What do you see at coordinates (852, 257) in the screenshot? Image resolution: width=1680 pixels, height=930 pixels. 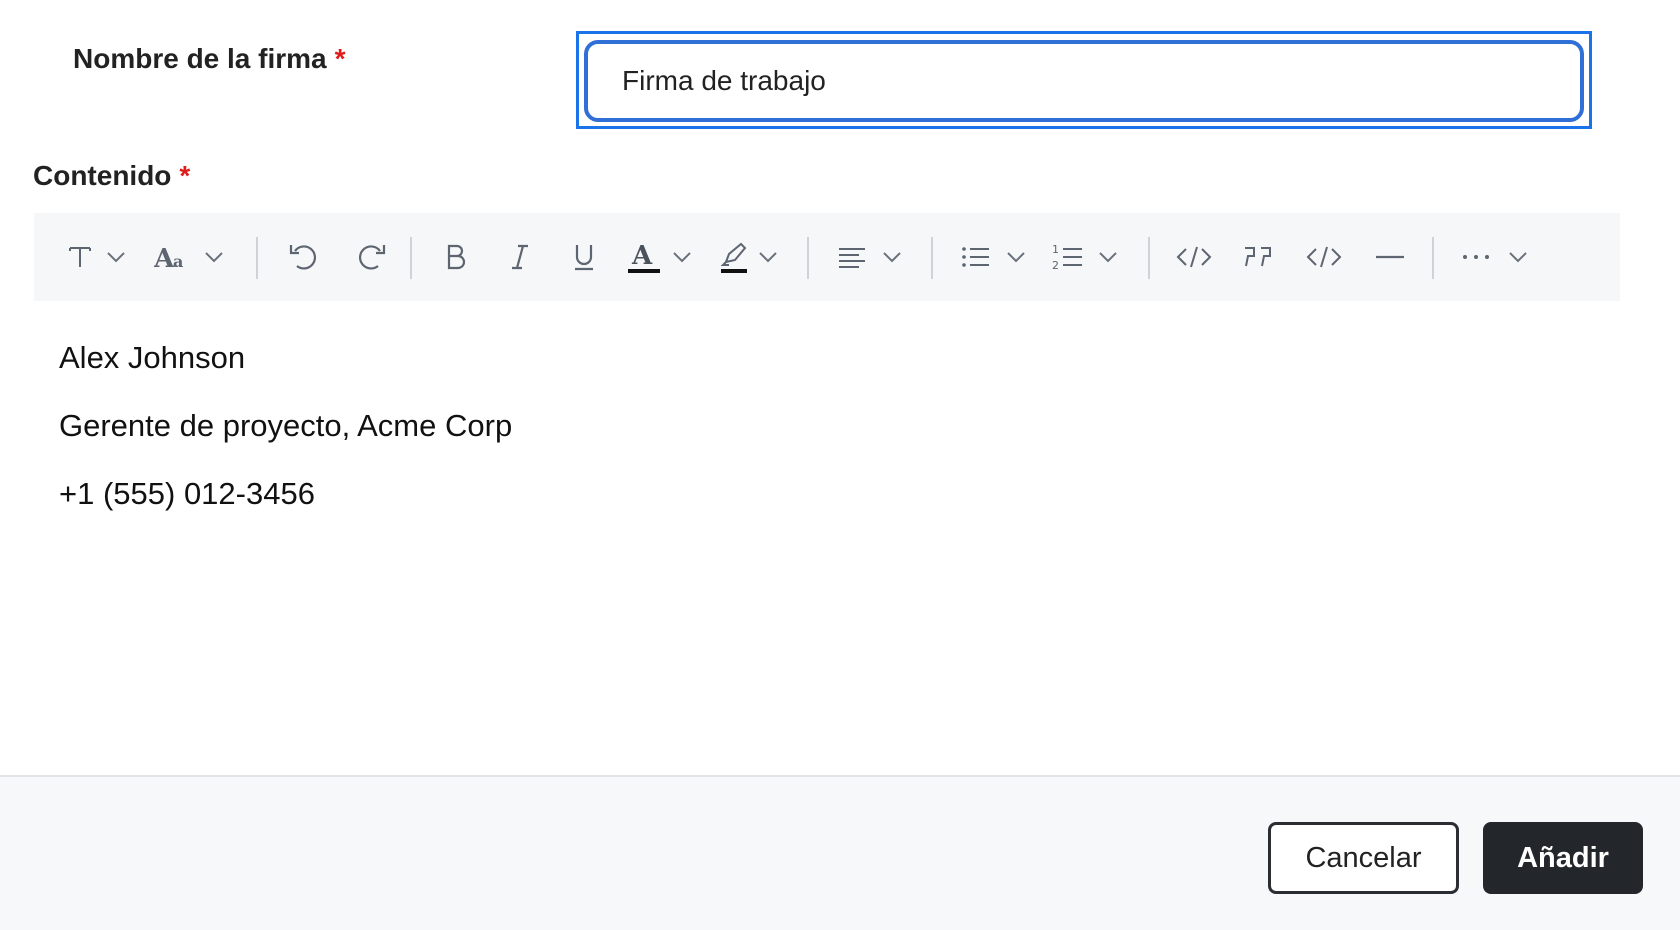 I see `align-icon` at bounding box center [852, 257].